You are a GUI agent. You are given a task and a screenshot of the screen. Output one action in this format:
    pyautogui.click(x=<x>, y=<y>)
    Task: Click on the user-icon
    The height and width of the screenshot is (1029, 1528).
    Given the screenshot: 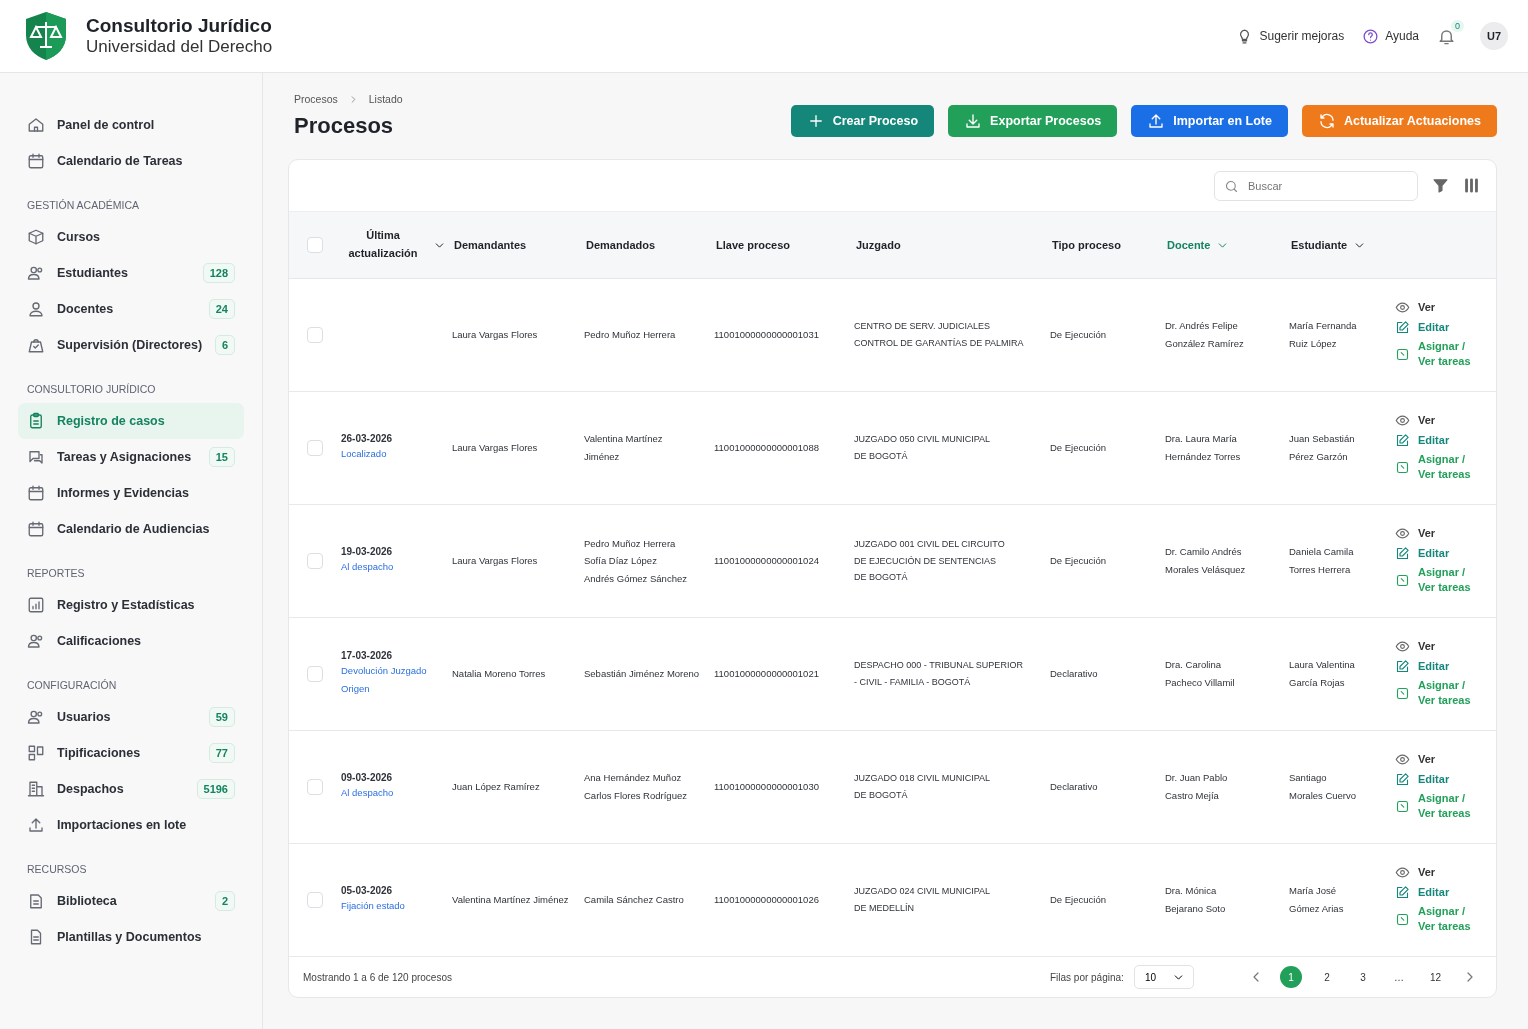 What is the action you would take?
    pyautogui.click(x=36, y=309)
    